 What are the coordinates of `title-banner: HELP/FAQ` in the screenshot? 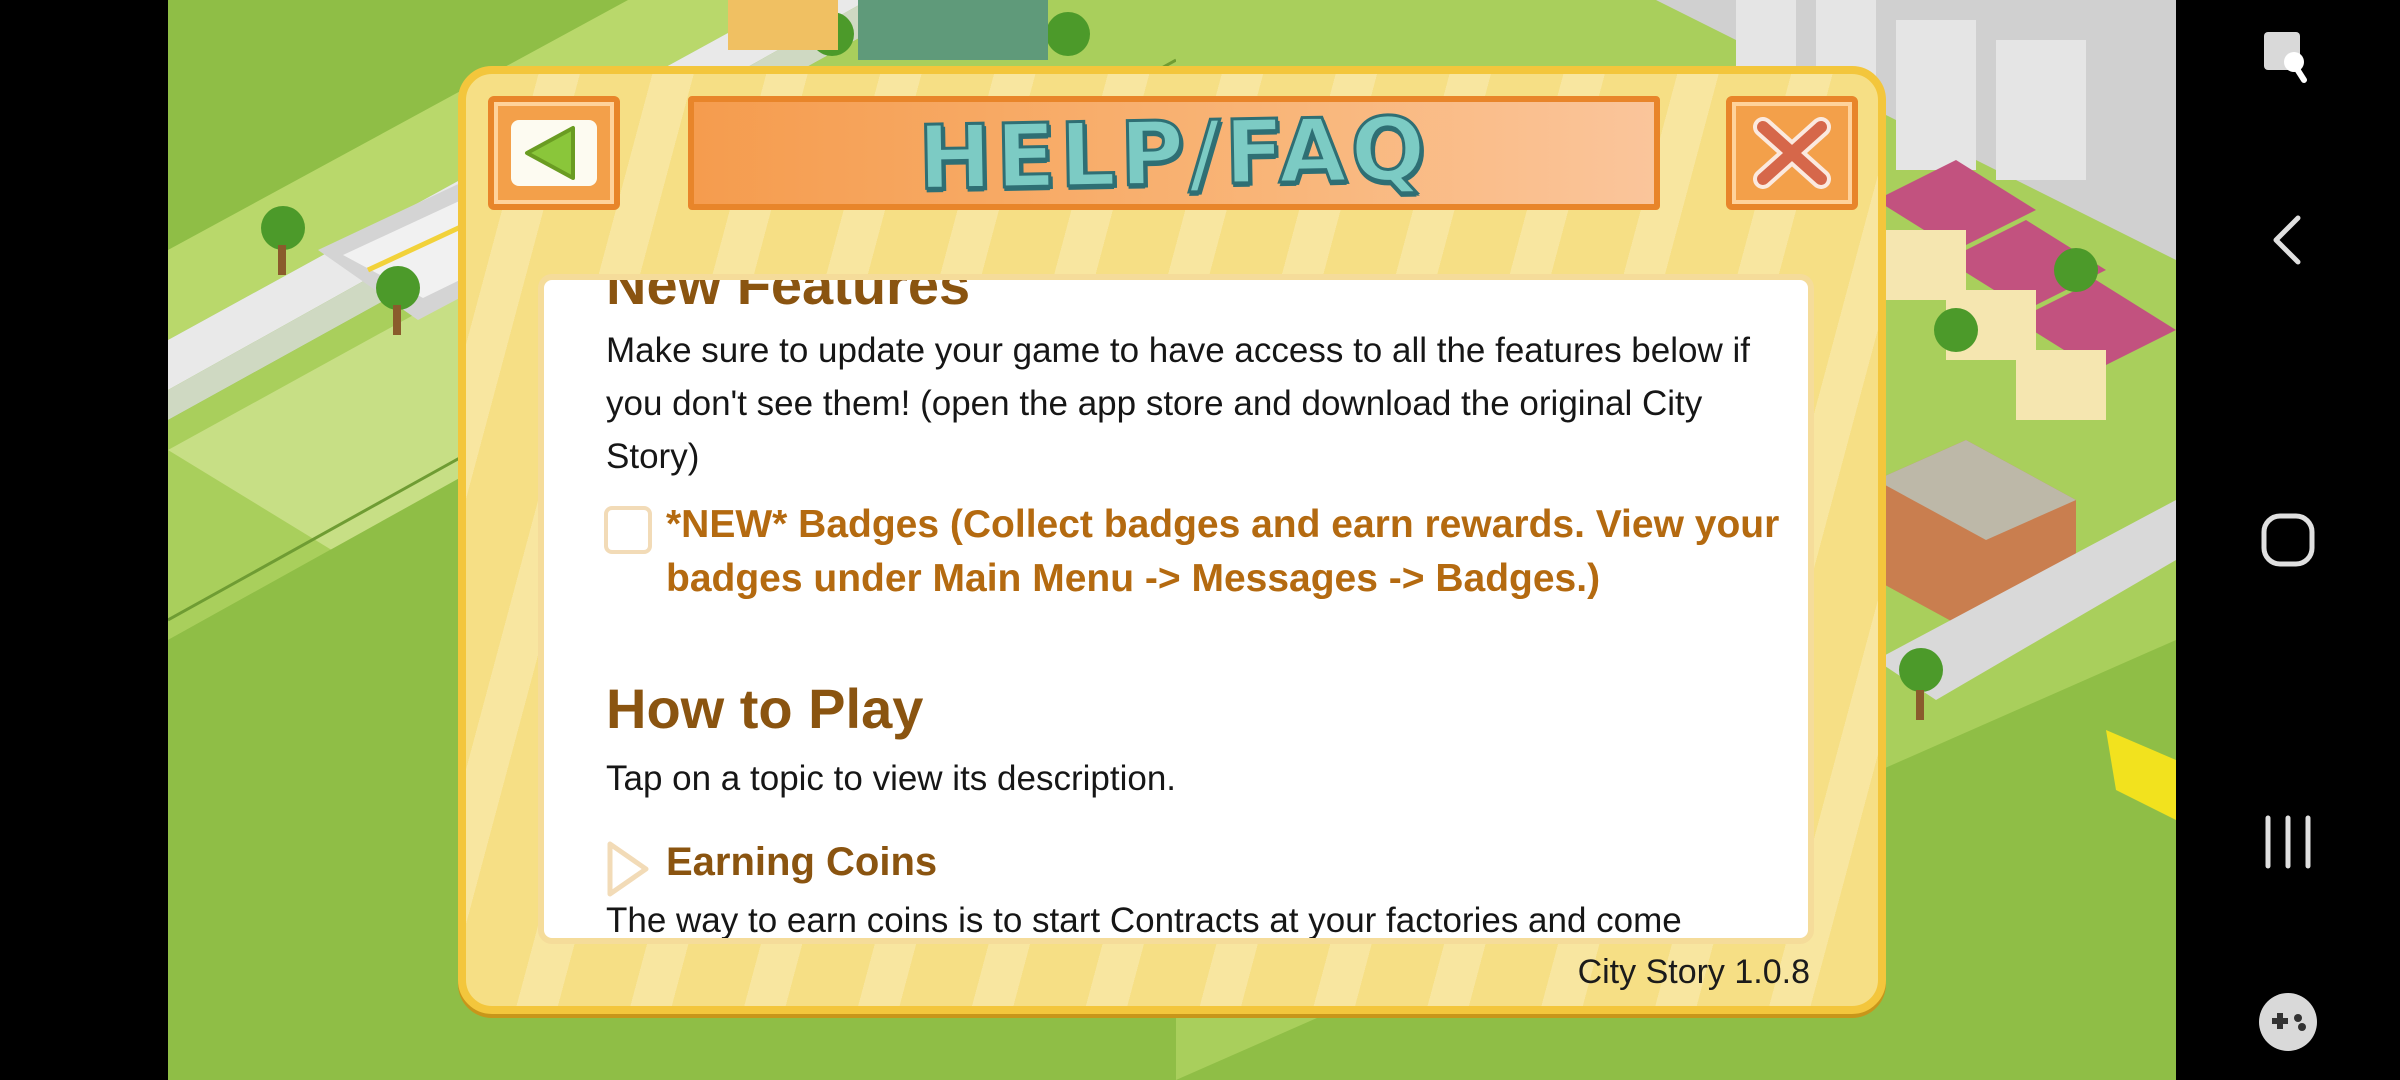 It's located at (1174, 153).